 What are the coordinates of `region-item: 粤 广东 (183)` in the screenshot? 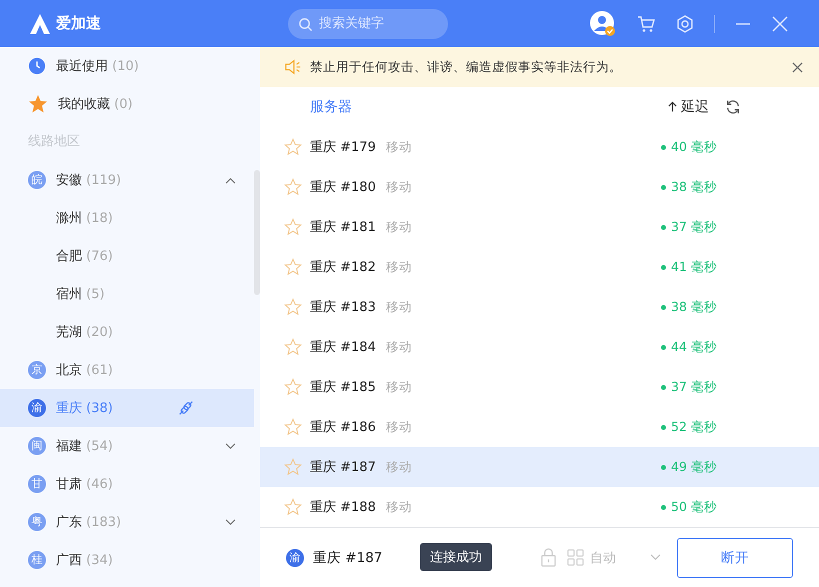 It's located at (127, 522).